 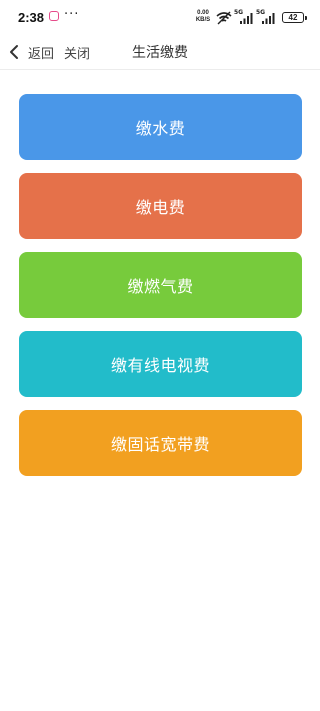 What do you see at coordinates (203, 13) in the screenshot?
I see `network-speed-value: 0.00` at bounding box center [203, 13].